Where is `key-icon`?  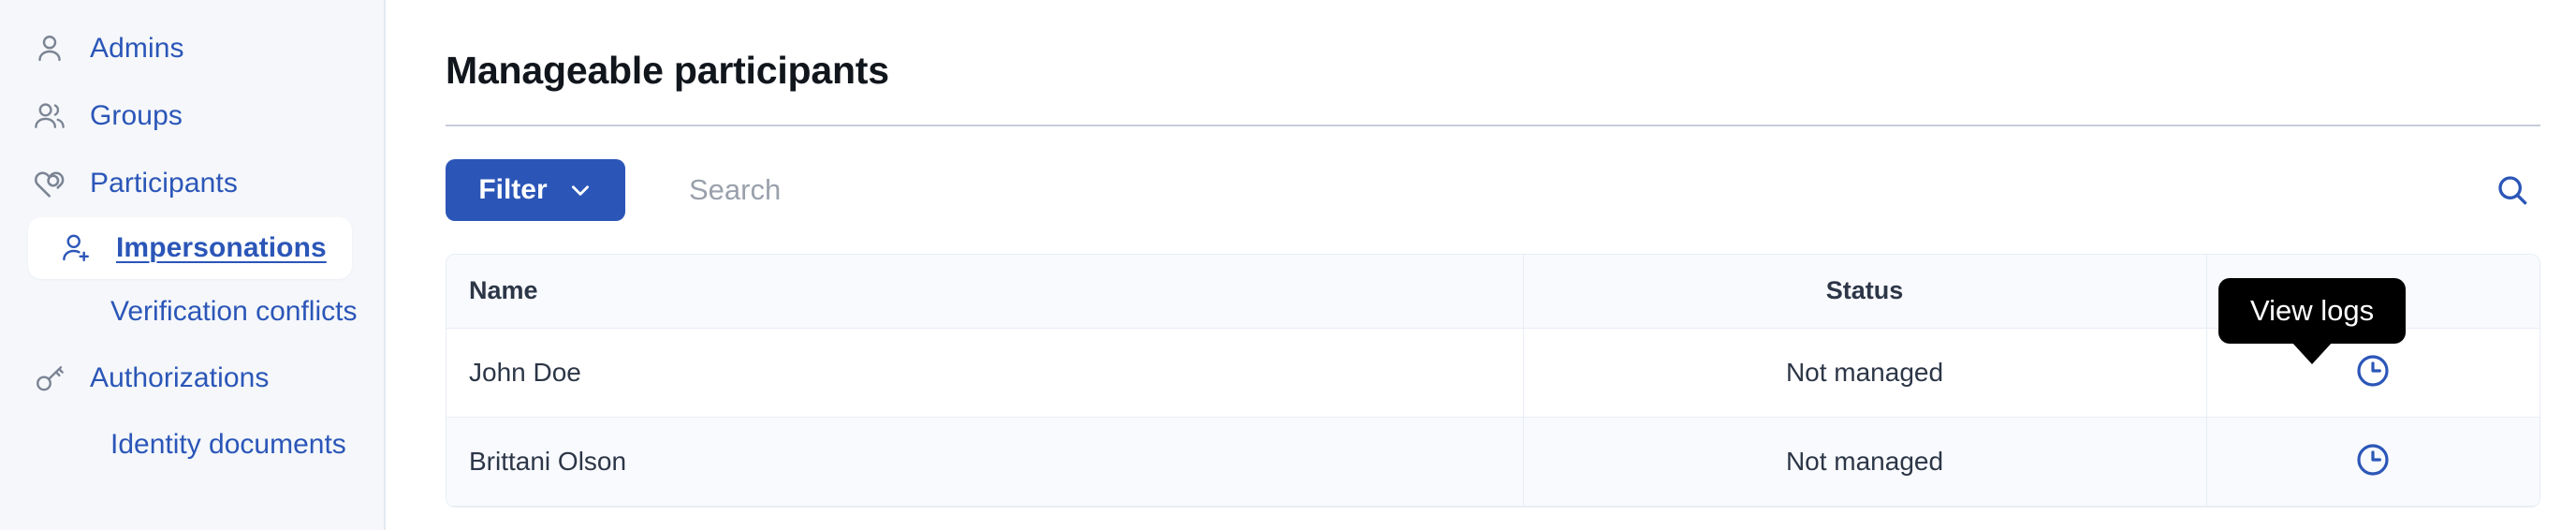
key-icon is located at coordinates (49, 378).